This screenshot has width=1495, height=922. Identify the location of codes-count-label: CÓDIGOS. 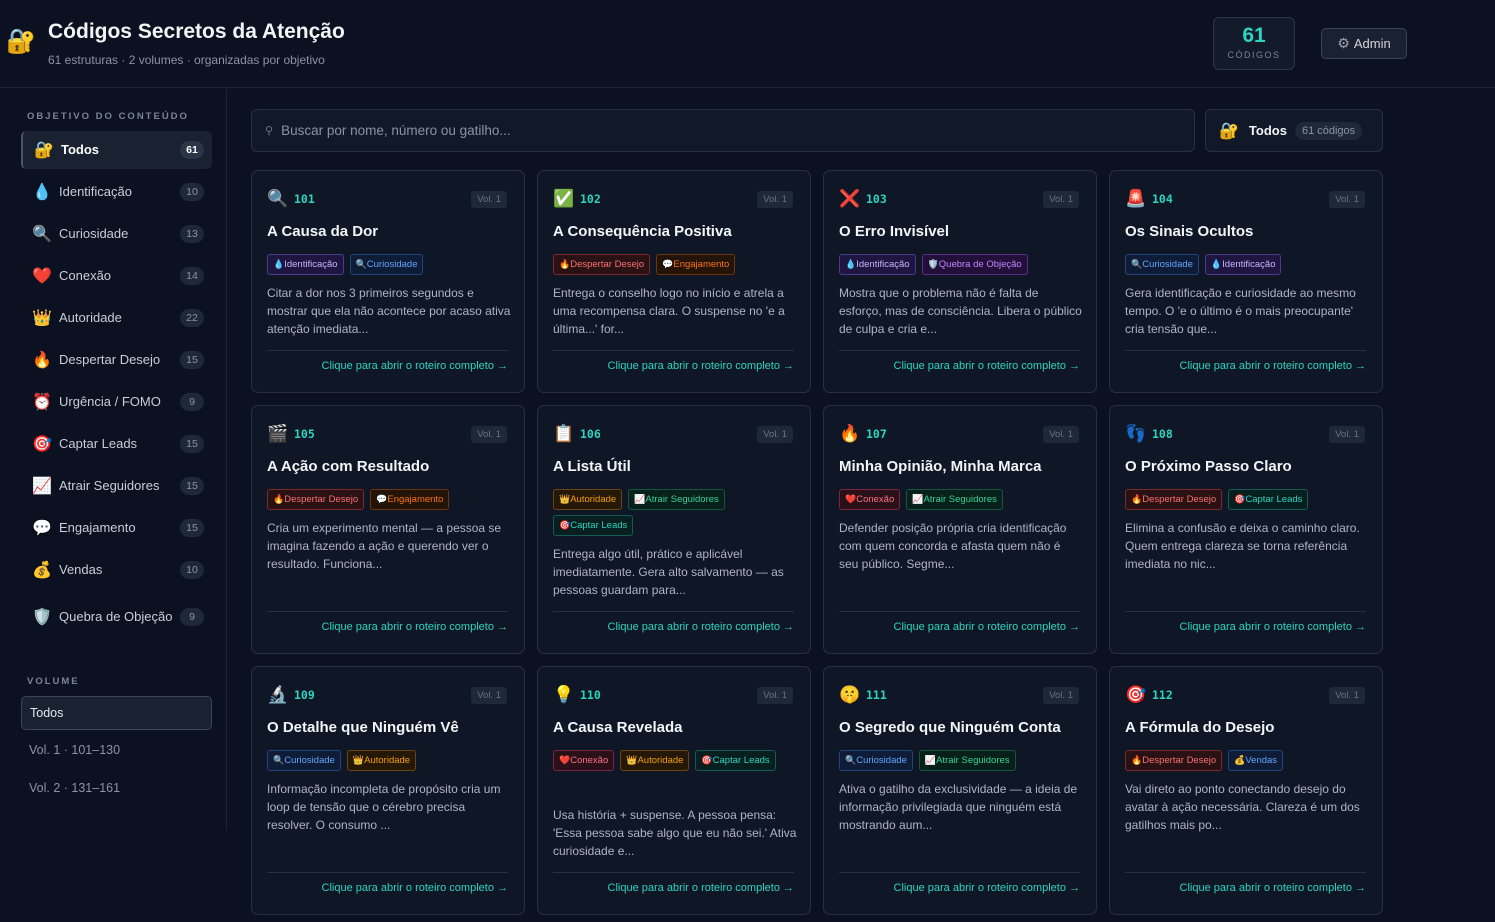
(1254, 55).